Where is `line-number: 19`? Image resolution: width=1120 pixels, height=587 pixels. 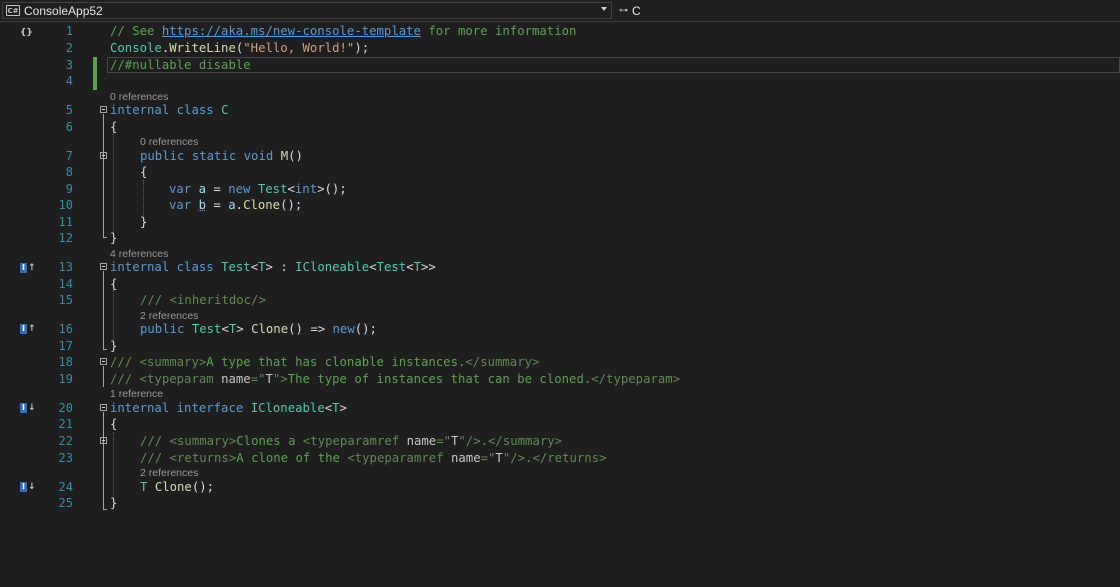 line-number: 19 is located at coordinates (65, 379).